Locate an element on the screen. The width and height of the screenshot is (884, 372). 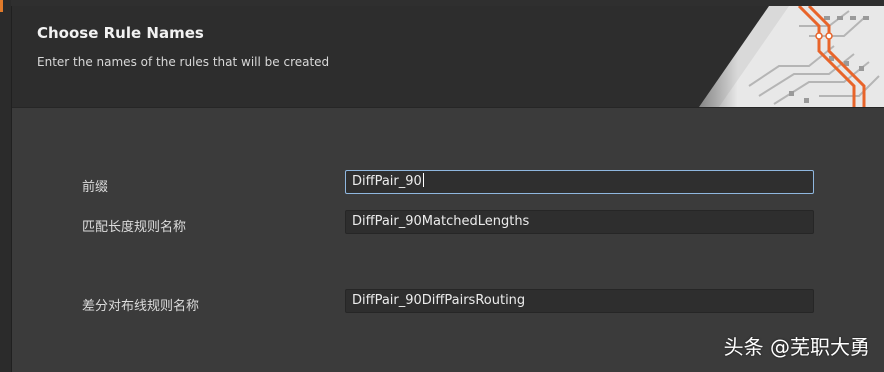
matched-lengths-rule-input: DiffPair_90MatchedLengths is located at coordinates (579, 222).